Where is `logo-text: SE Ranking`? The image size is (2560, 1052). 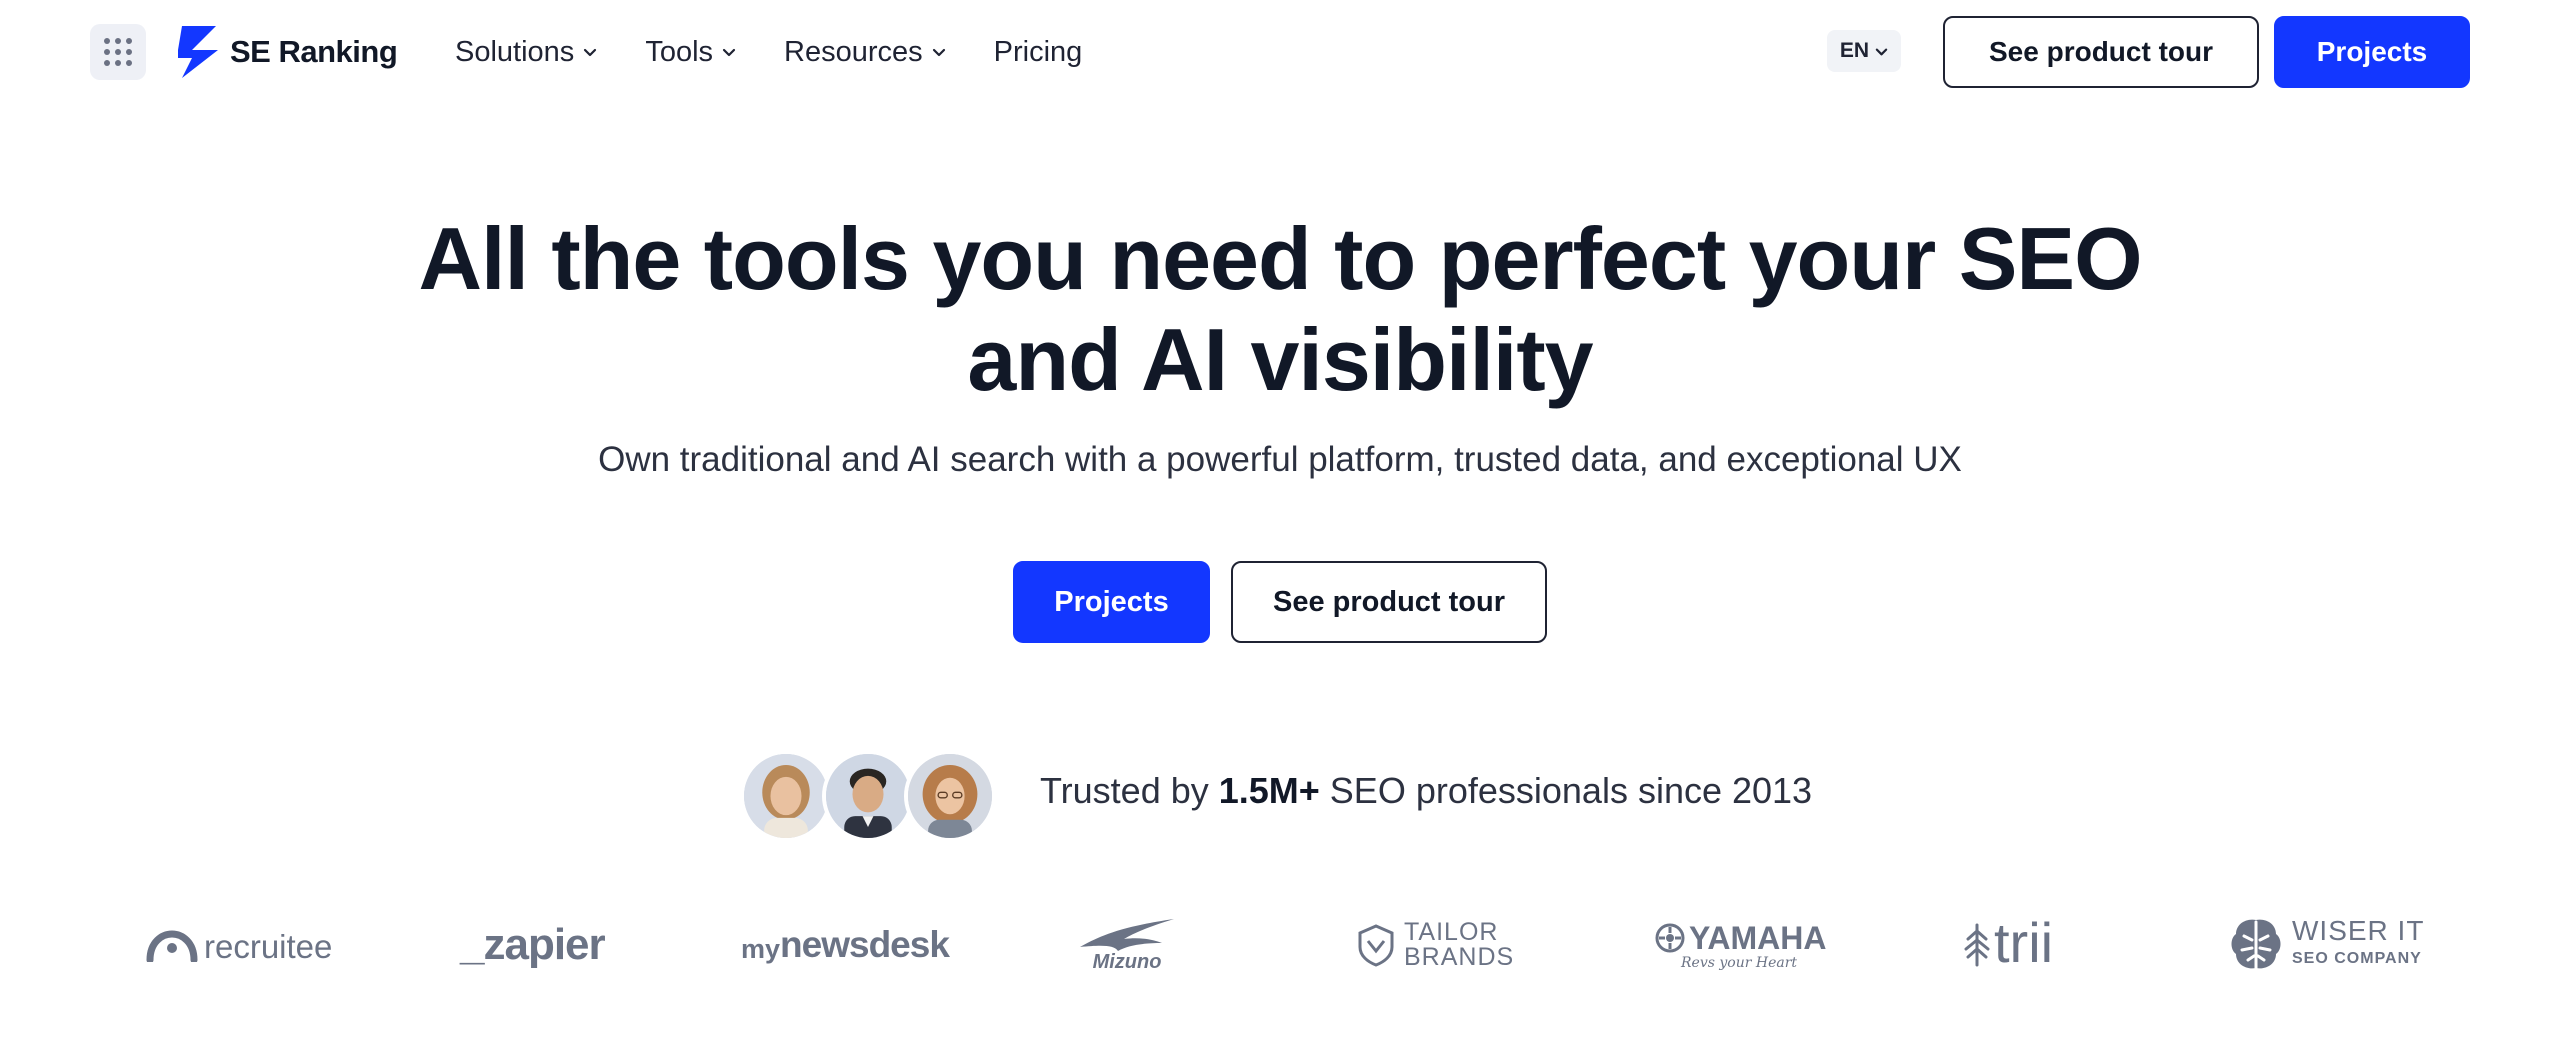 logo-text: SE Ranking is located at coordinates (314, 51).